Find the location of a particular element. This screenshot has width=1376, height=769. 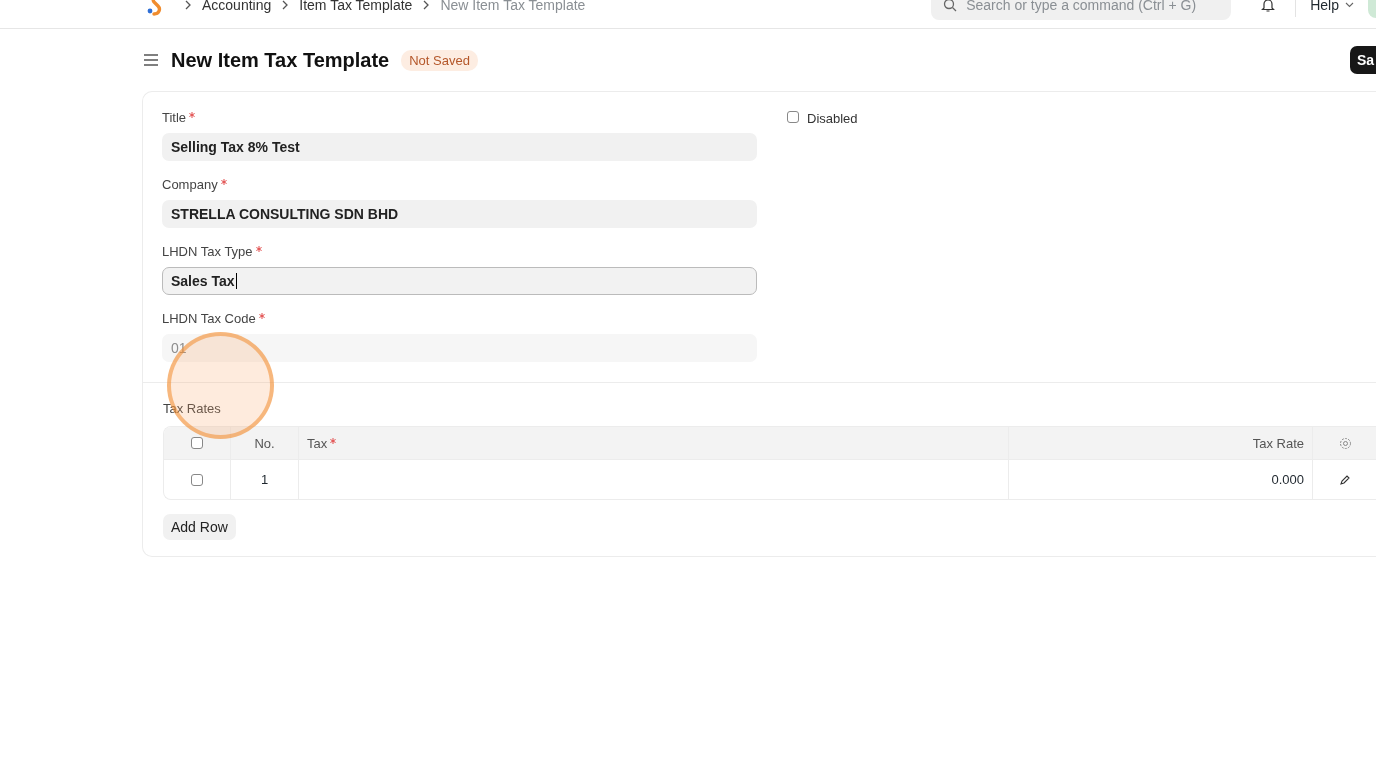

column-header: Tax is located at coordinates (322, 443).